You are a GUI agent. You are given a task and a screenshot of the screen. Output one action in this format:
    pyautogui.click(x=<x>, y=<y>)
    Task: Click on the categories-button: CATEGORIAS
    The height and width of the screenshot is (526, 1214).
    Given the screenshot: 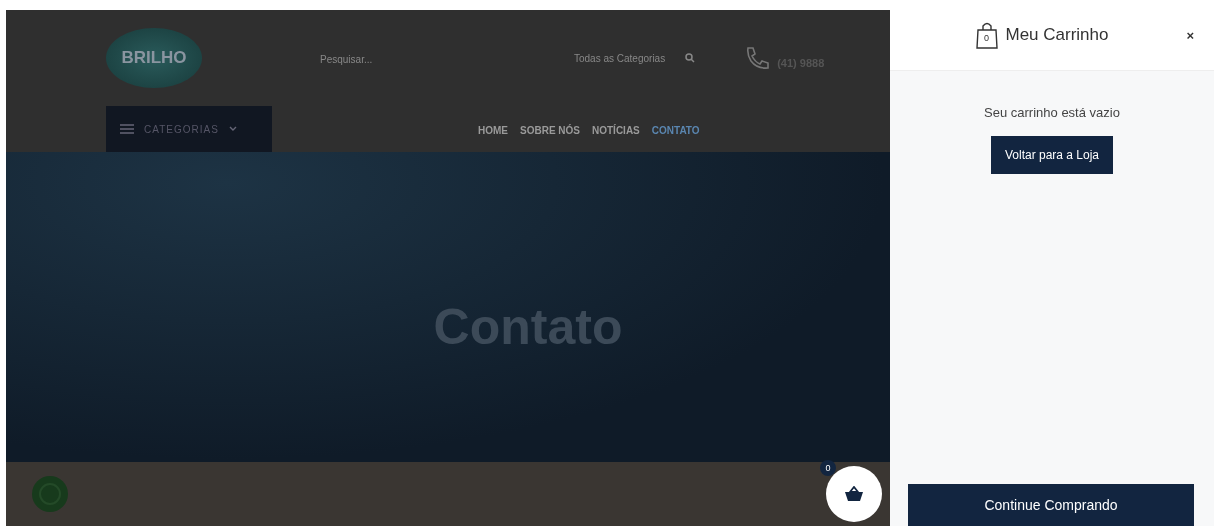 What is the action you would take?
    pyautogui.click(x=189, y=129)
    